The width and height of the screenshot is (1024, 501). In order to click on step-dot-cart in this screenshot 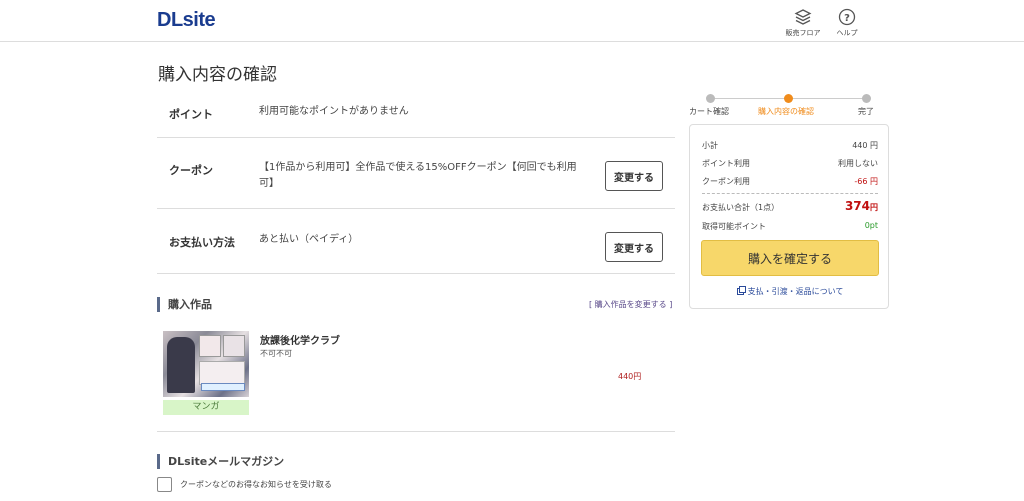, I will do `click(710, 98)`.